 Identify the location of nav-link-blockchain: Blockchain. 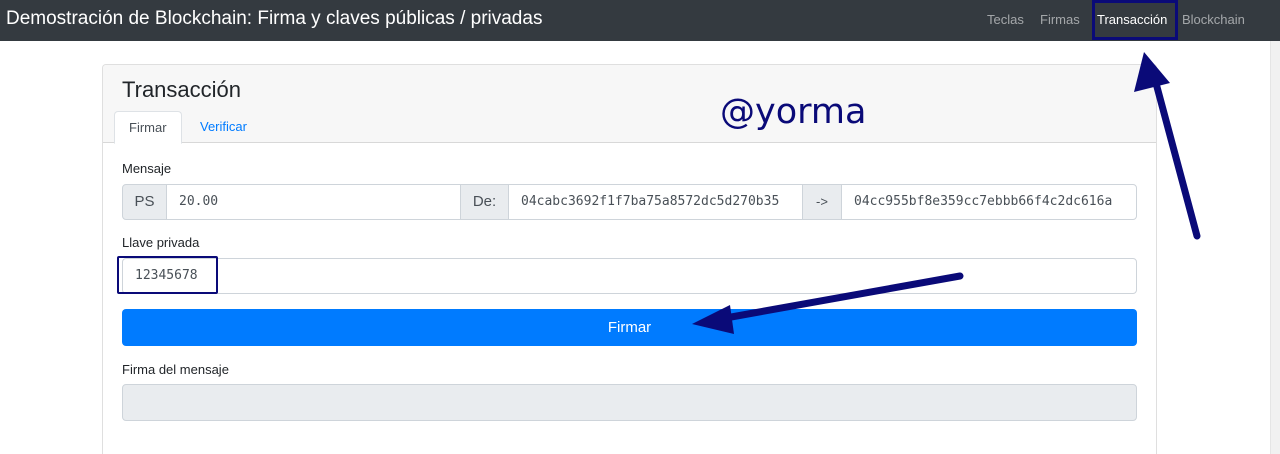
(1213, 19).